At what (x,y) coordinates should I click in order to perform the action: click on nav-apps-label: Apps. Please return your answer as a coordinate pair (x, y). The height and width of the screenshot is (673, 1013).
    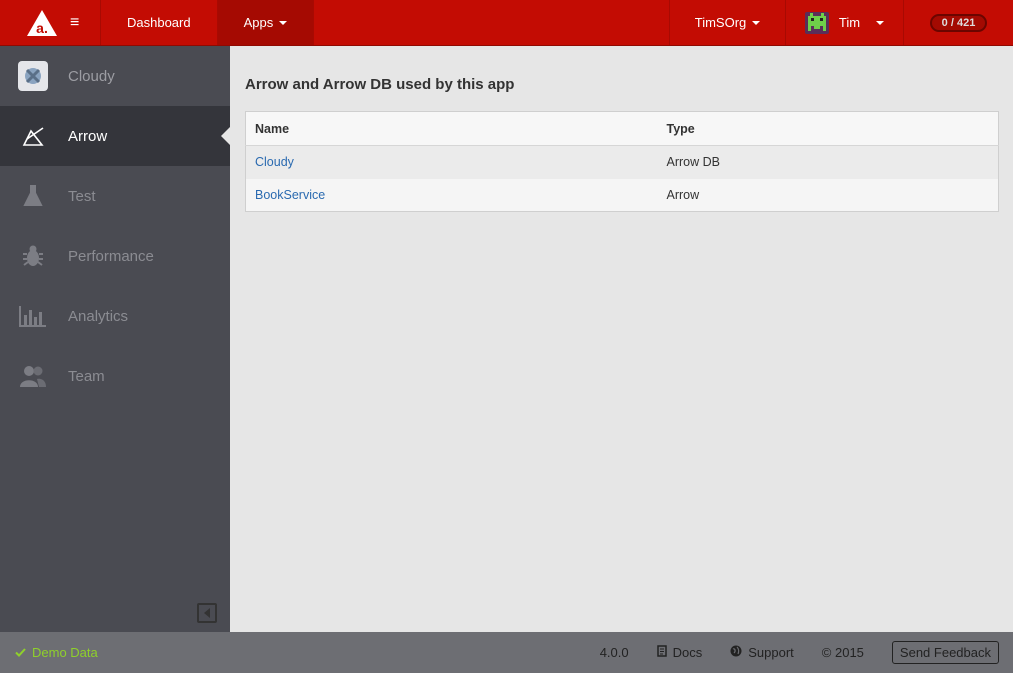
    Looking at the image, I should click on (258, 22).